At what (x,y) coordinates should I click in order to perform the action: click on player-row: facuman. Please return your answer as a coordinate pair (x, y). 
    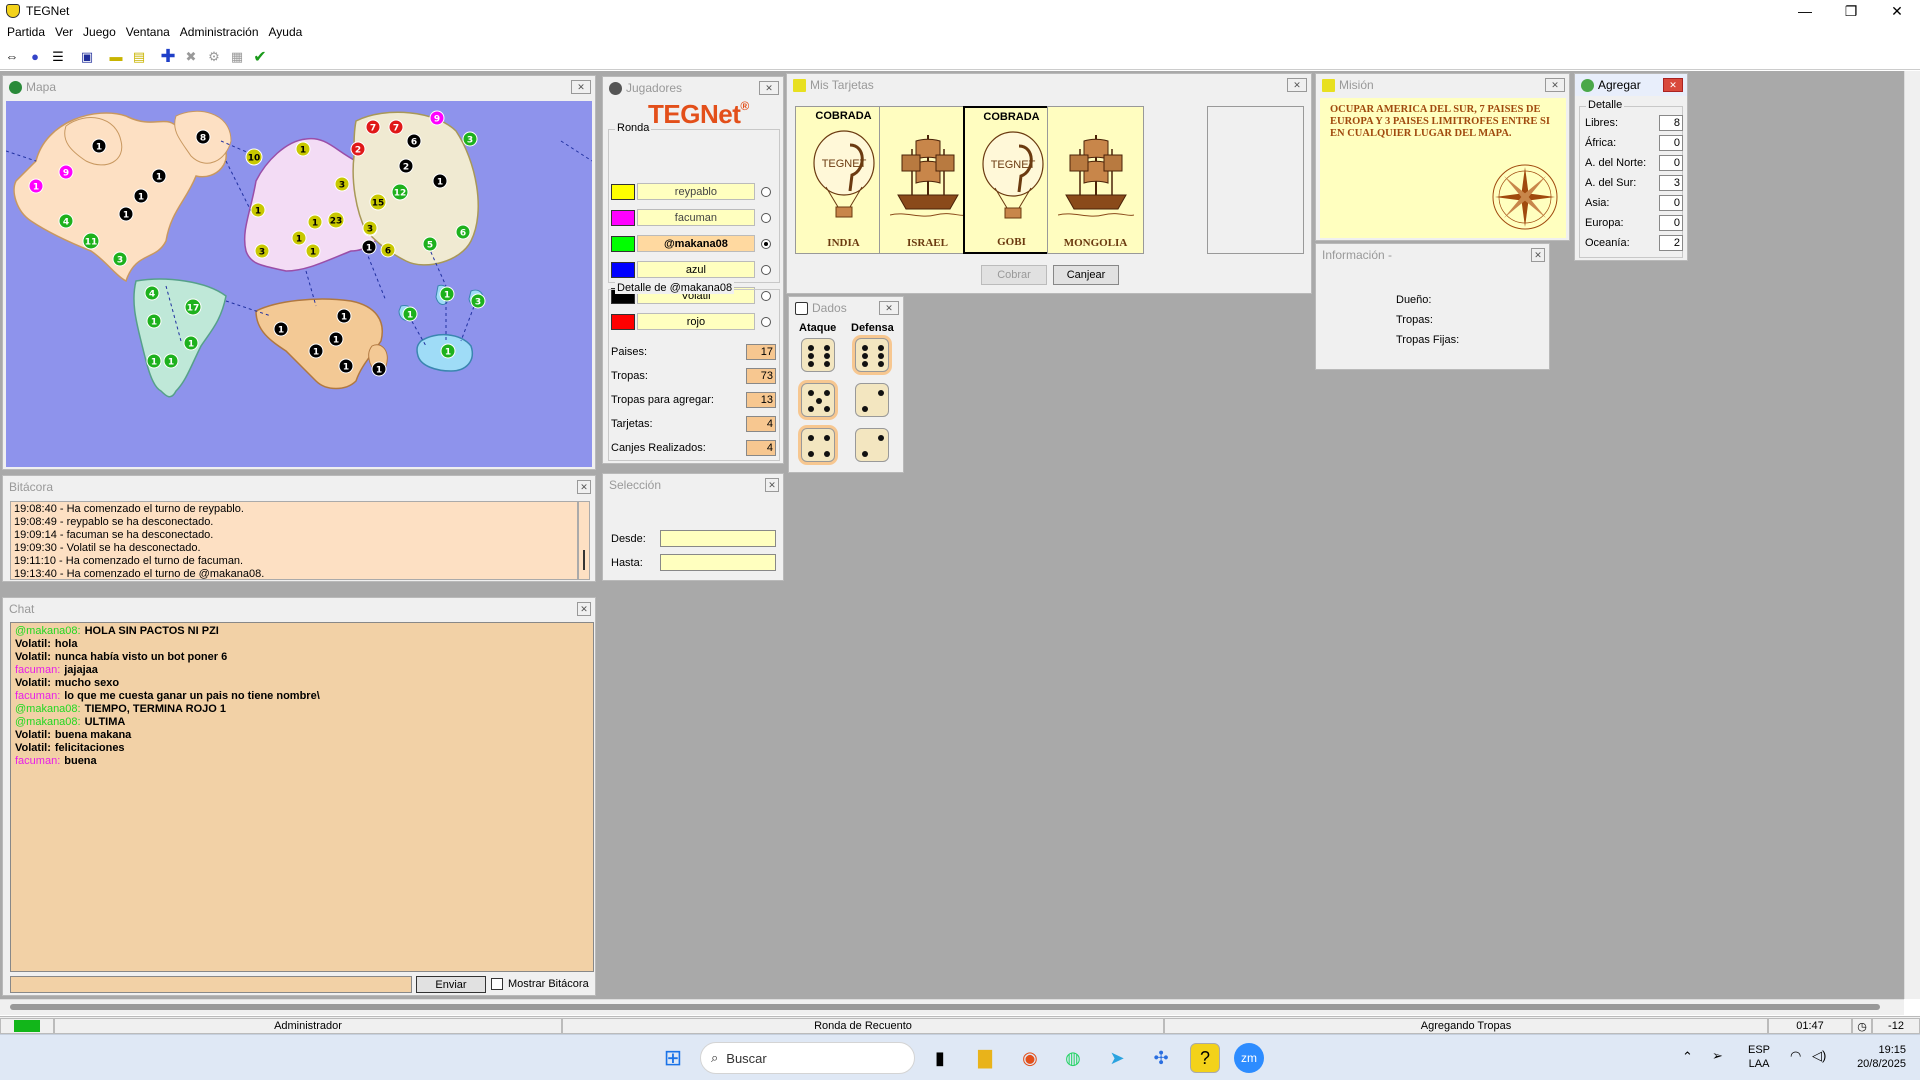
    Looking at the image, I should click on (691, 217).